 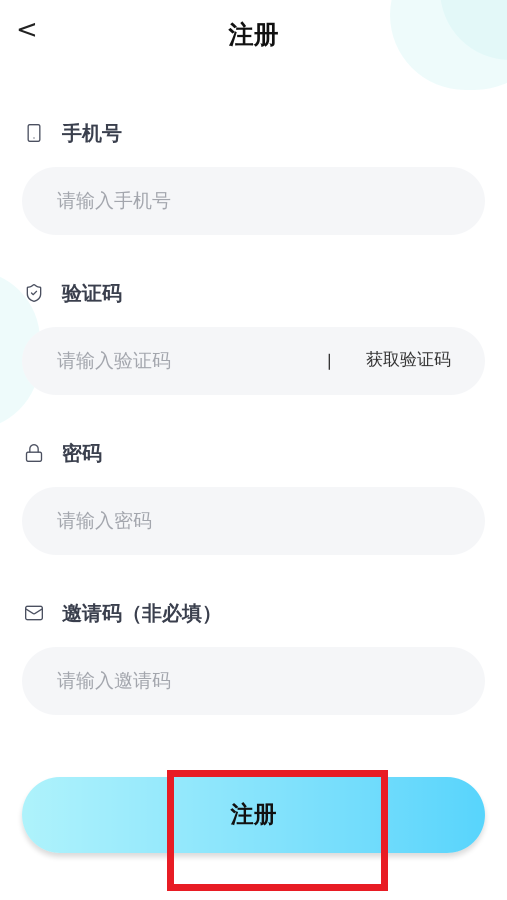 What do you see at coordinates (253, 35) in the screenshot?
I see `page-title: 注册` at bounding box center [253, 35].